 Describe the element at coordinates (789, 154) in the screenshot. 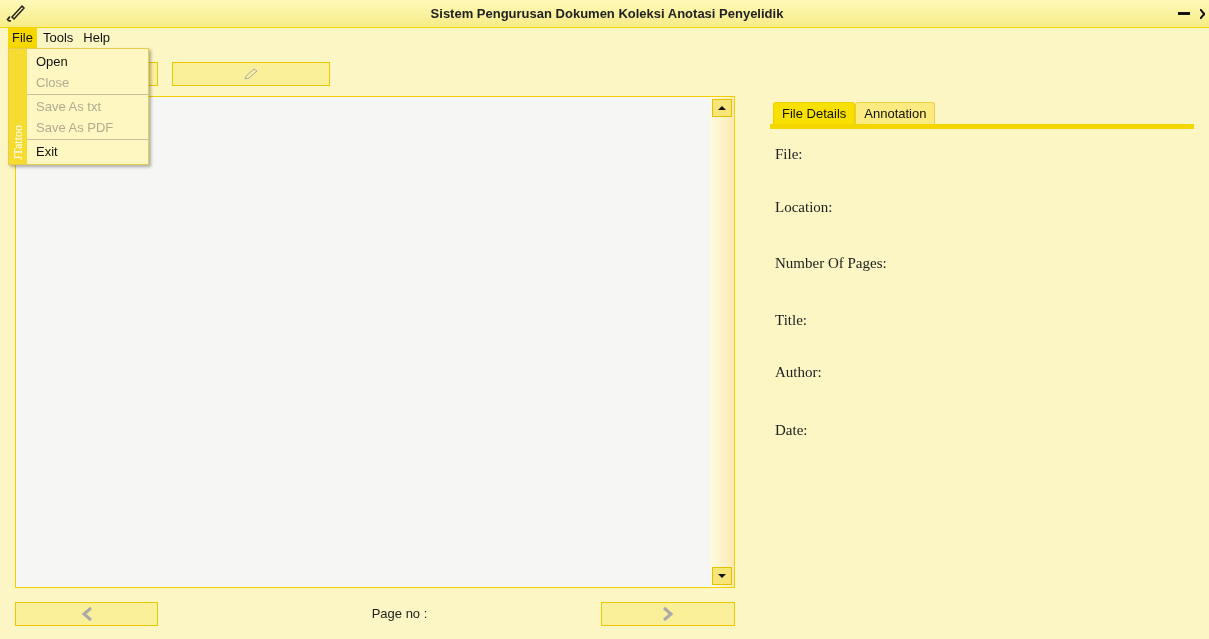

I see `detail-label: File:` at that location.